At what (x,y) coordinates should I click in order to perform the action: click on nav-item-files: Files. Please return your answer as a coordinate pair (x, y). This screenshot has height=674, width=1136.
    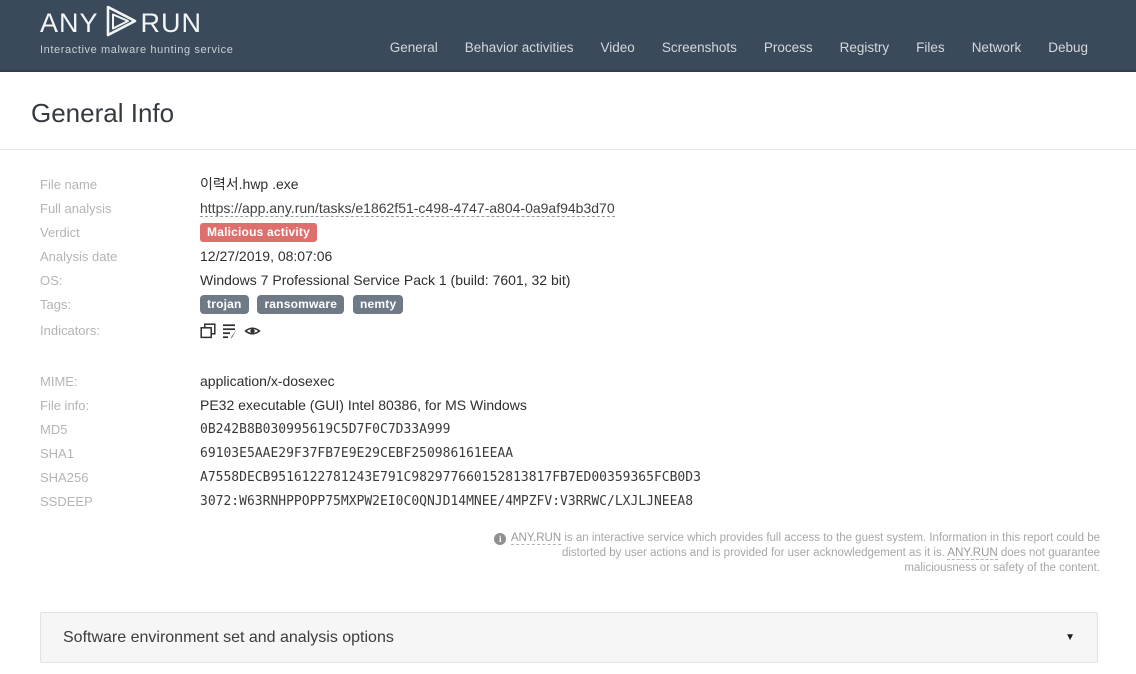
    Looking at the image, I should click on (930, 47).